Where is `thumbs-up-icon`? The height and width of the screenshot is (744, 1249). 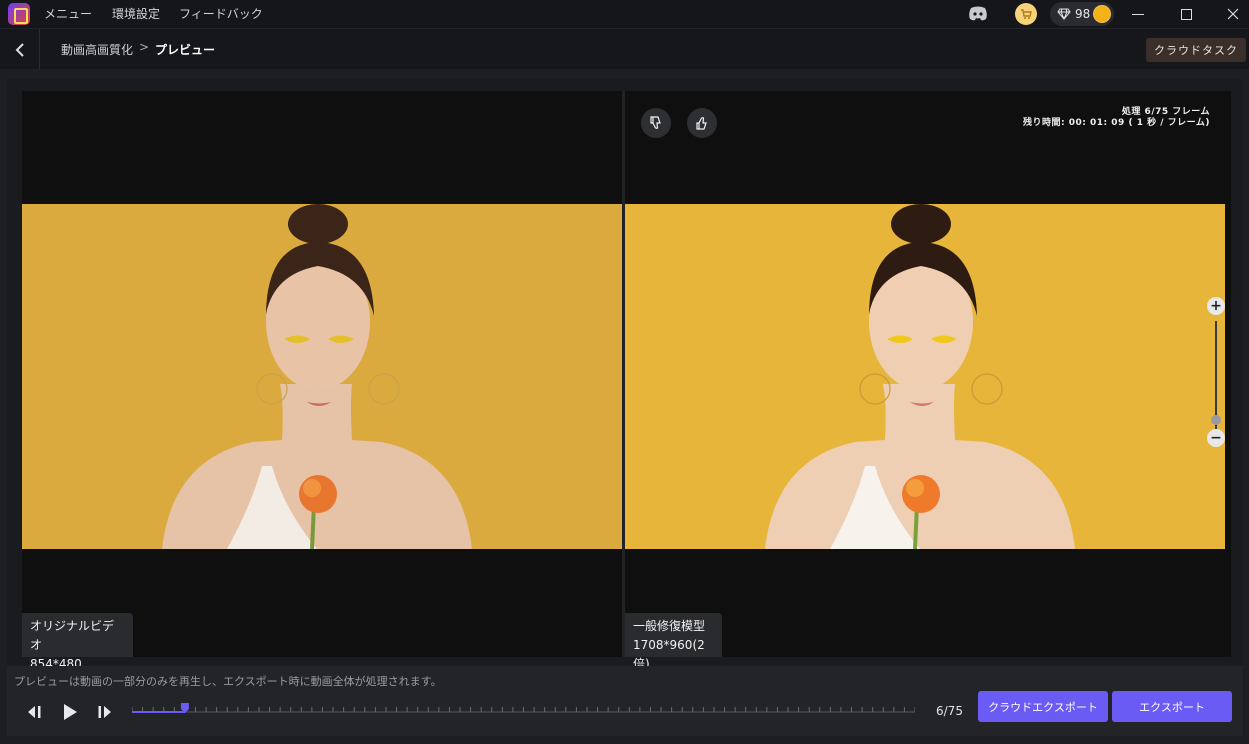
thumbs-up-icon is located at coordinates (701, 123).